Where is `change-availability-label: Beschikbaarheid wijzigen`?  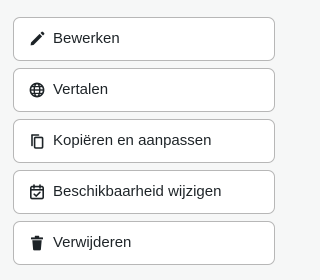
change-availability-label: Beschikbaarheid wijzigen is located at coordinates (137, 191).